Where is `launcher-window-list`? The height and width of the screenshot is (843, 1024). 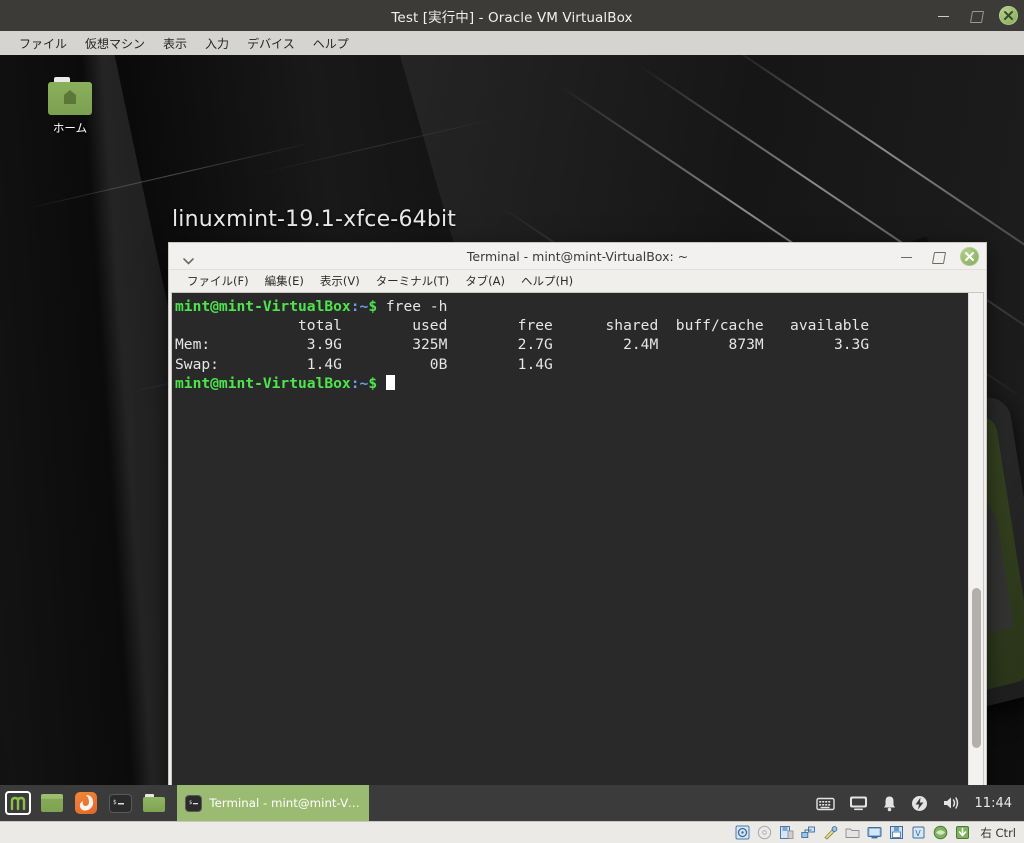
launcher-window-list is located at coordinates (52, 803).